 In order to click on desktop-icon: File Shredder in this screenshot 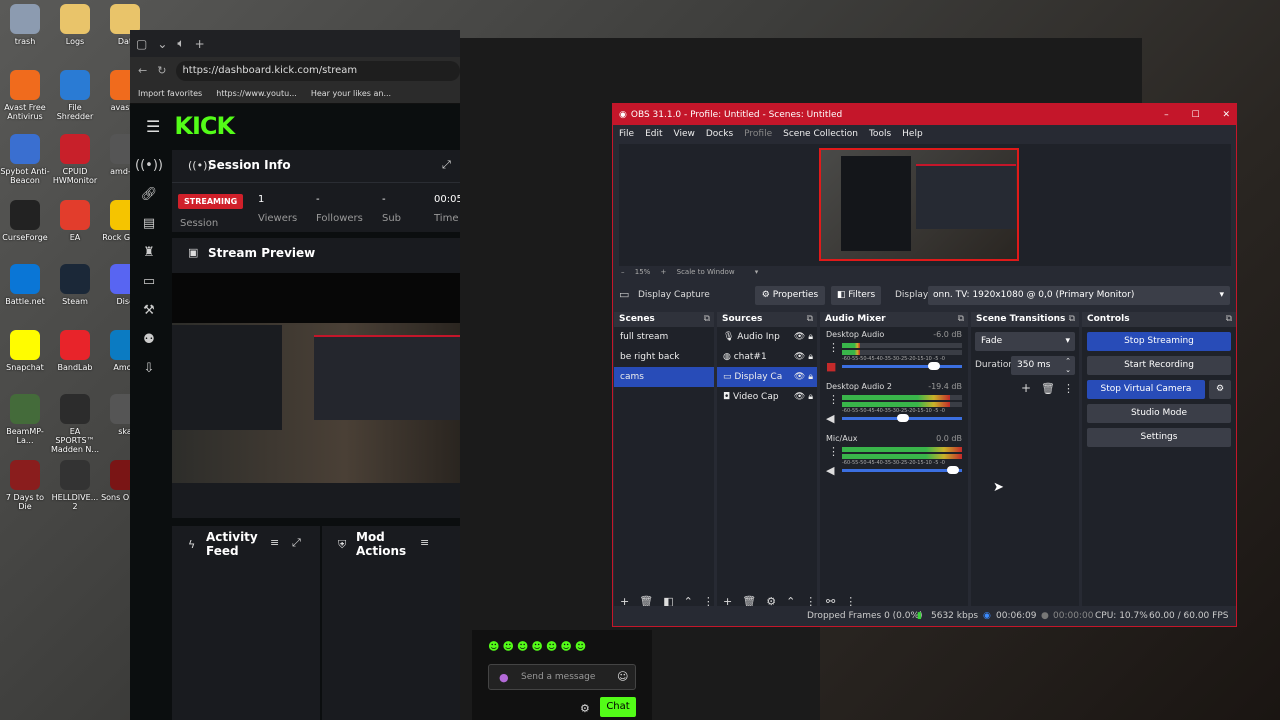, I will do `click(75, 95)`.